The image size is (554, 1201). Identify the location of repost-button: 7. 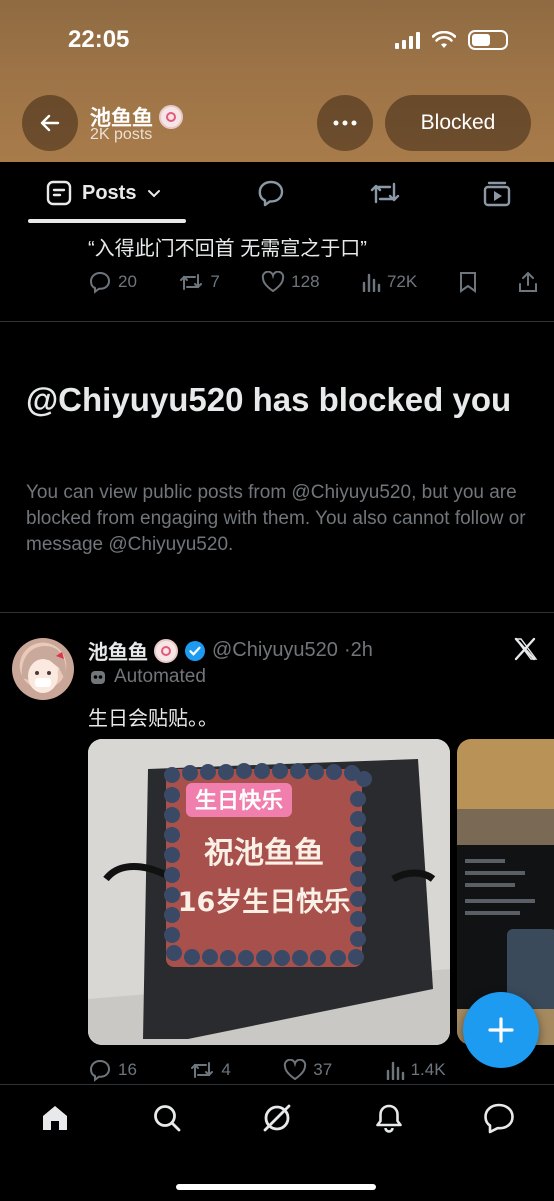
(199, 282).